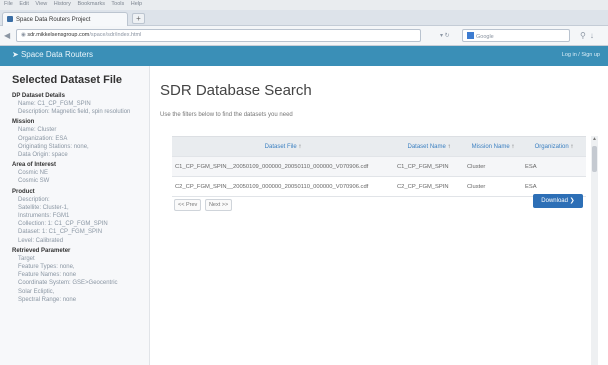 The height and width of the screenshot is (365, 608). I want to click on cell-dataset-name: C2_CP_FGM_SPIN, so click(429, 186).